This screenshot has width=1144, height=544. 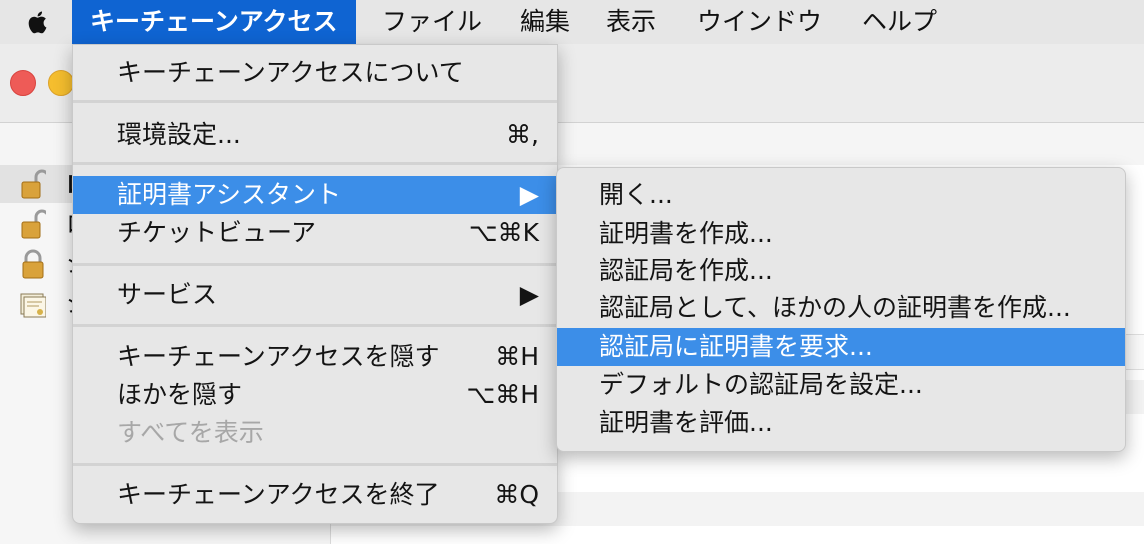 I want to click on minimize-window-button, so click(x=61, y=83).